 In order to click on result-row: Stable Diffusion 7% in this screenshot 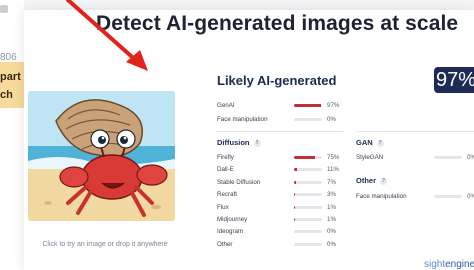, I will do `click(282, 183)`.